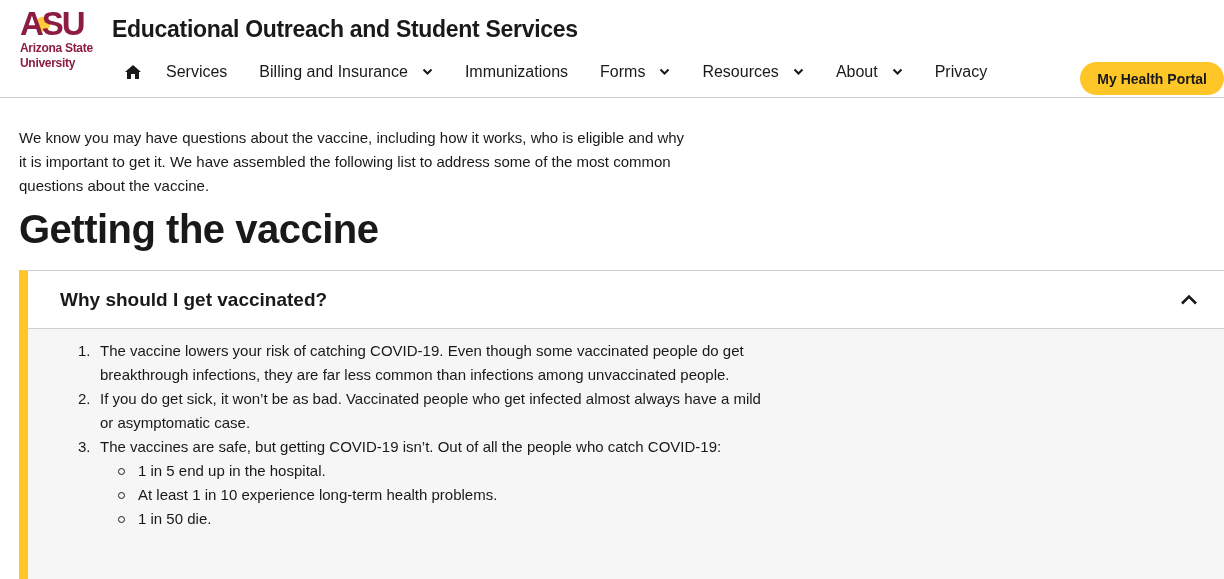  Describe the element at coordinates (431, 411) in the screenshot. I see `list-text: If you do get sick, it won’t be as bad. Vaccinated people who get infected almost always have a mild or asymptomatic case.` at that location.